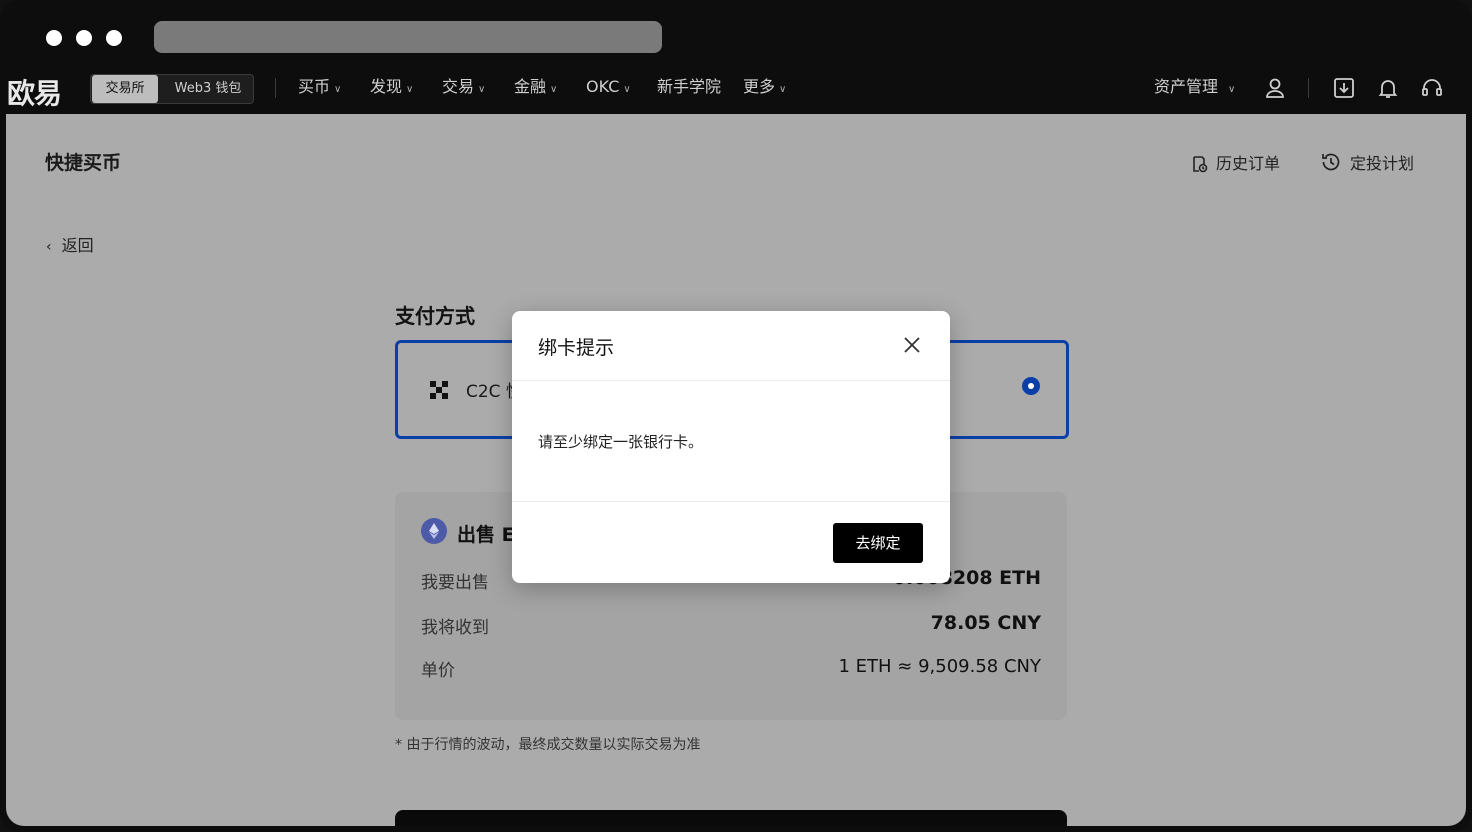 This screenshot has width=1472, height=832. What do you see at coordinates (1367, 162) in the screenshot?
I see `recurring-plan-link: 定投计划` at bounding box center [1367, 162].